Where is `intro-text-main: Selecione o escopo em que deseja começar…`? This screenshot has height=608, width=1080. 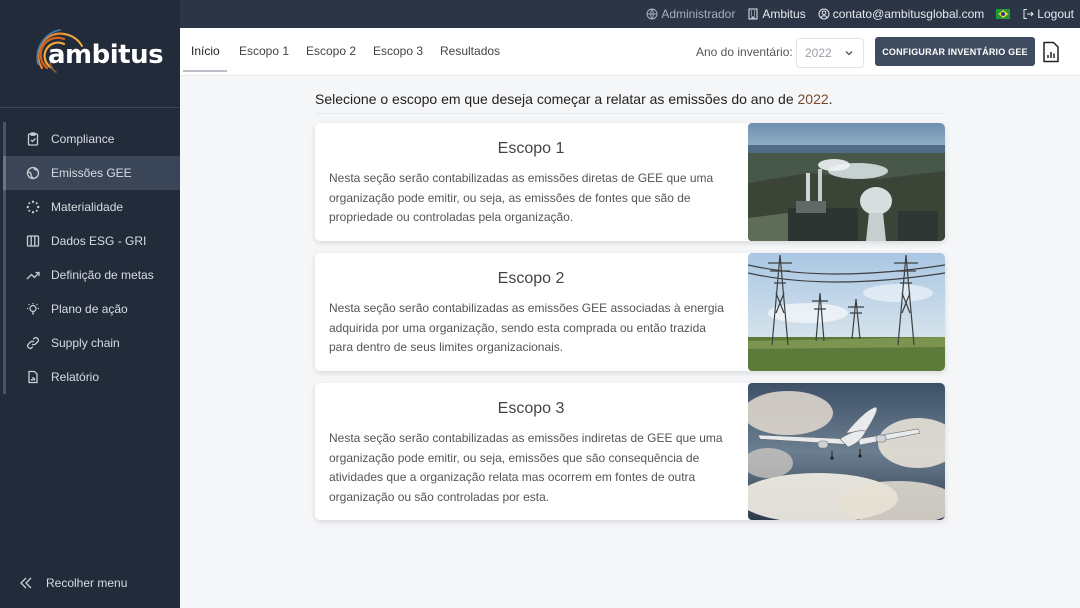 intro-text-main: Selecione o escopo em que deseja começar… is located at coordinates (554, 99).